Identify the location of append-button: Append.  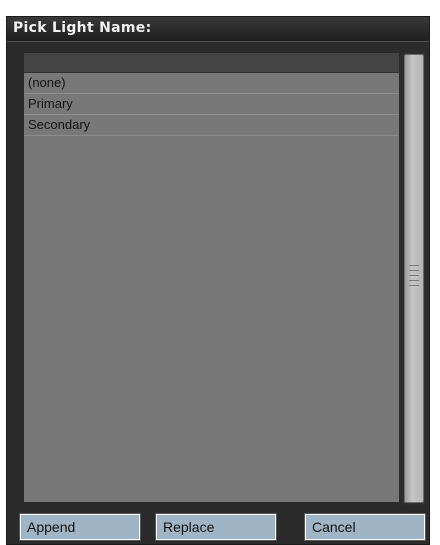
(80, 527).